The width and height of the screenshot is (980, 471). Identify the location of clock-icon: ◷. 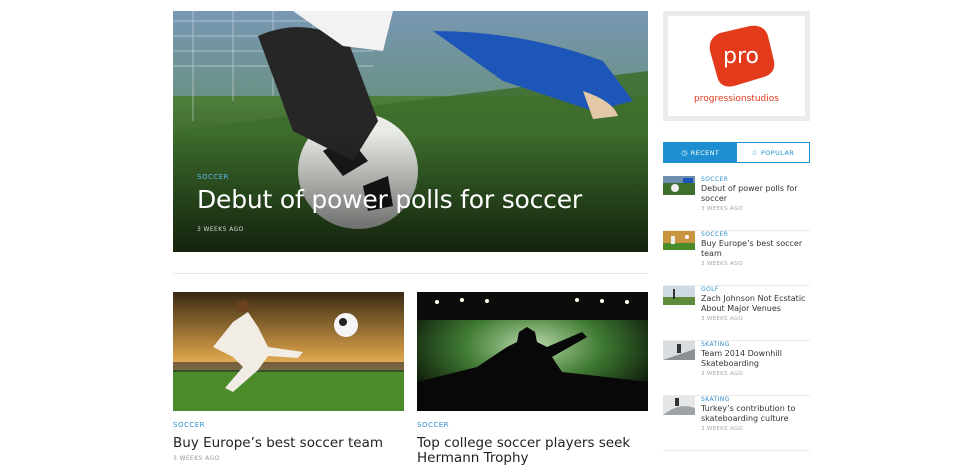
(684, 152).